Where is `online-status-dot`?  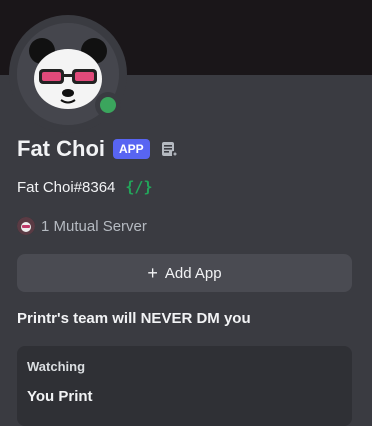
online-status-dot is located at coordinates (108, 105).